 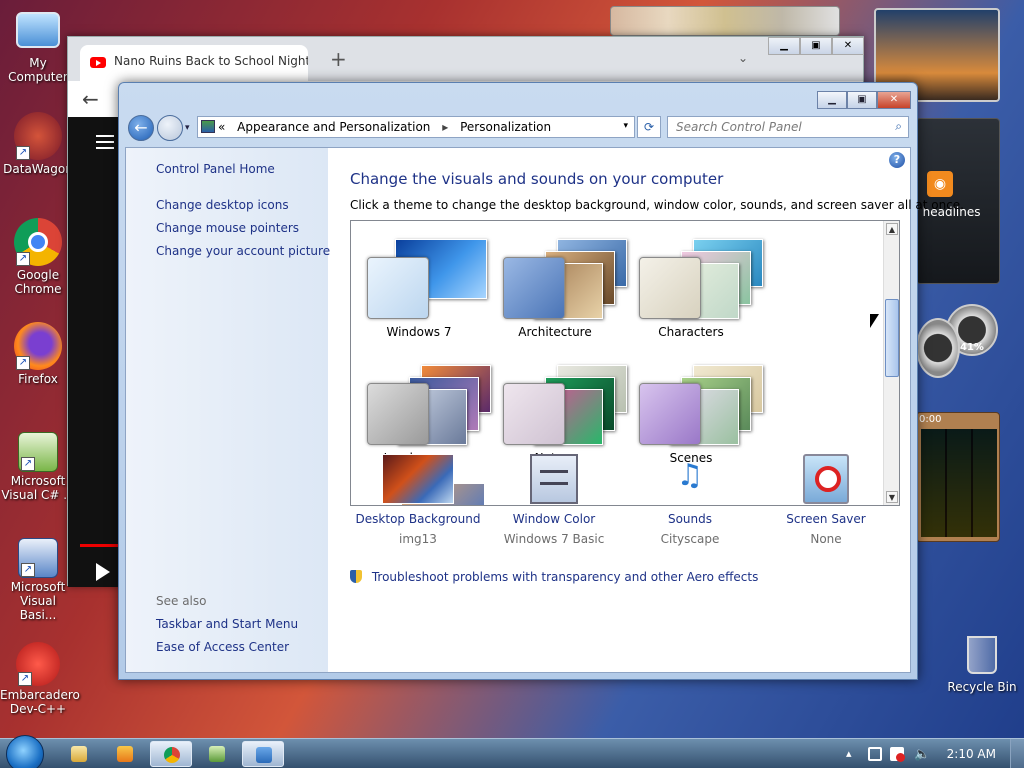 I want to click on clock: 2:10 AM, so click(x=971, y=754).